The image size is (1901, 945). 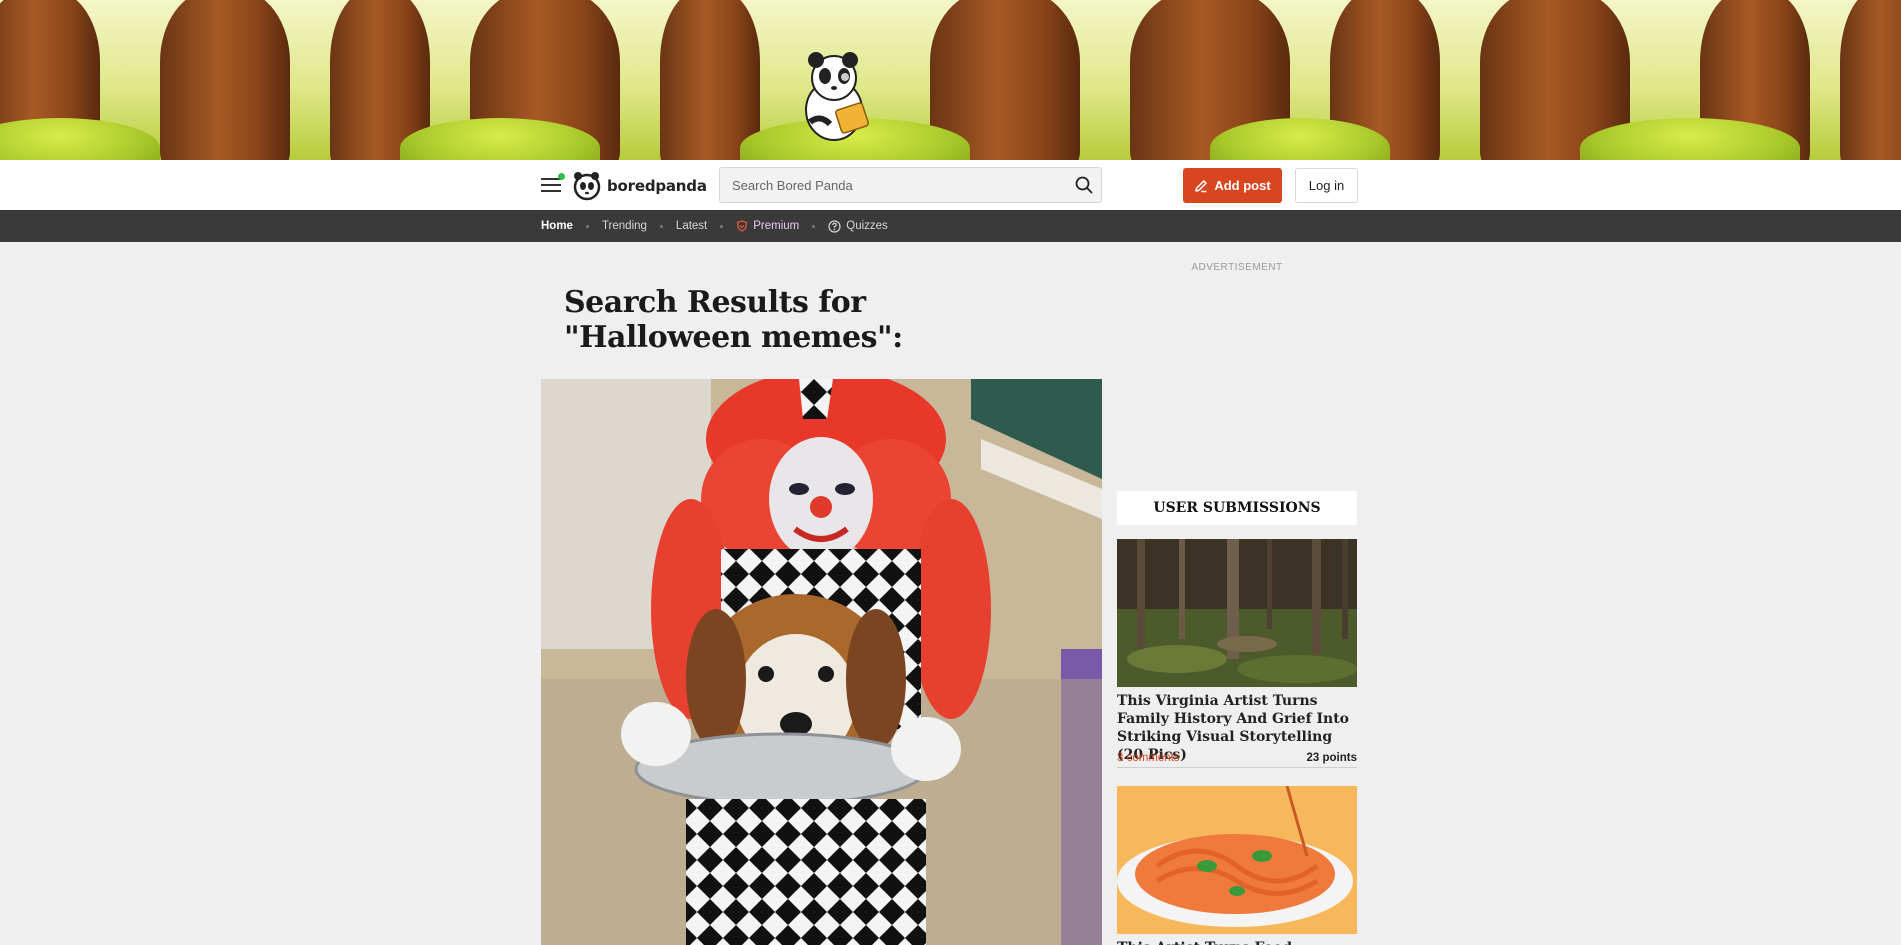 I want to click on search-bar, so click(x=910, y=185).